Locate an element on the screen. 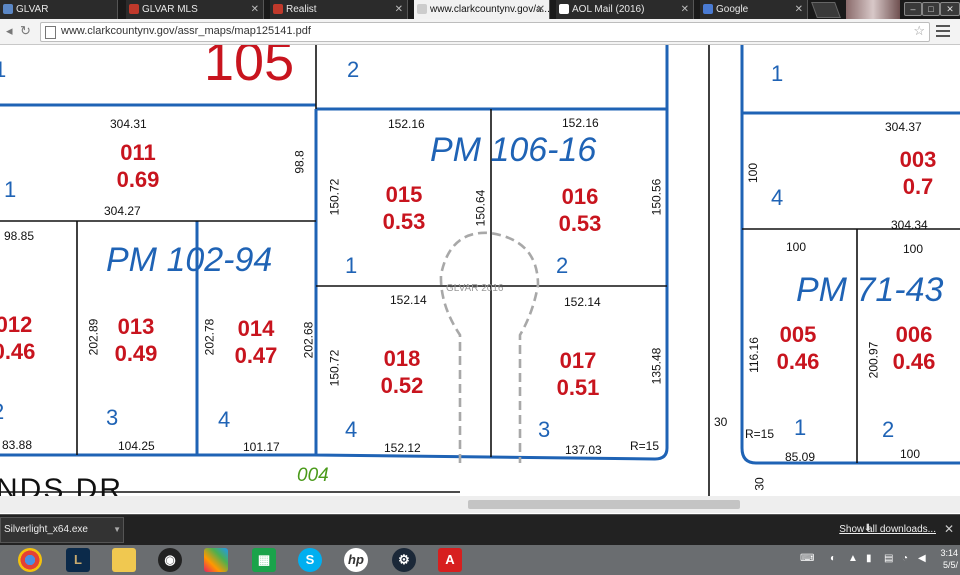 The height and width of the screenshot is (575, 960). parcel-014: 014 0.47 is located at coordinates (256, 342).